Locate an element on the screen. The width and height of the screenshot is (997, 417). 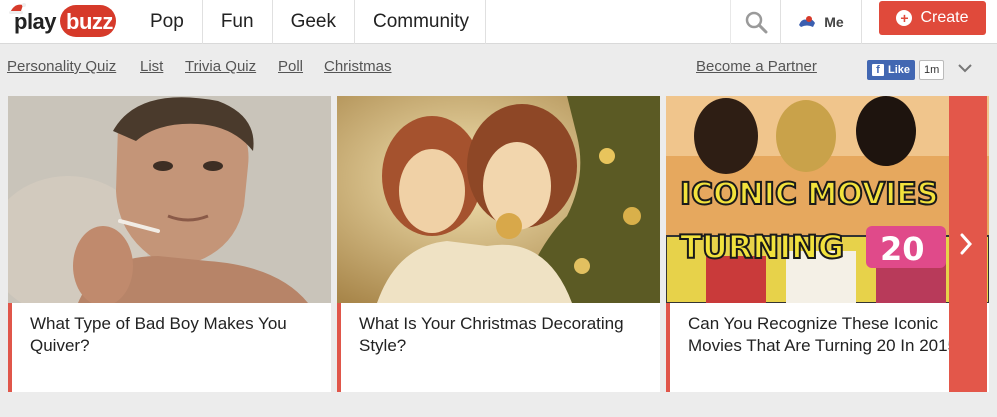
plus-icon: + is located at coordinates (904, 18).